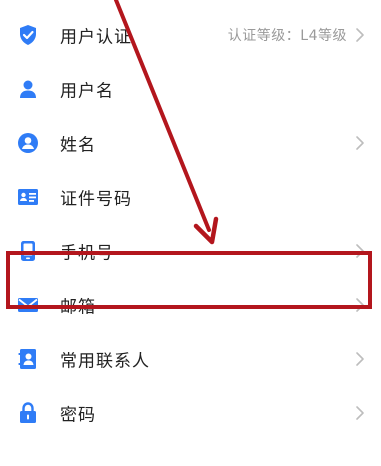  I want to click on mail-icon, so click(28, 305).